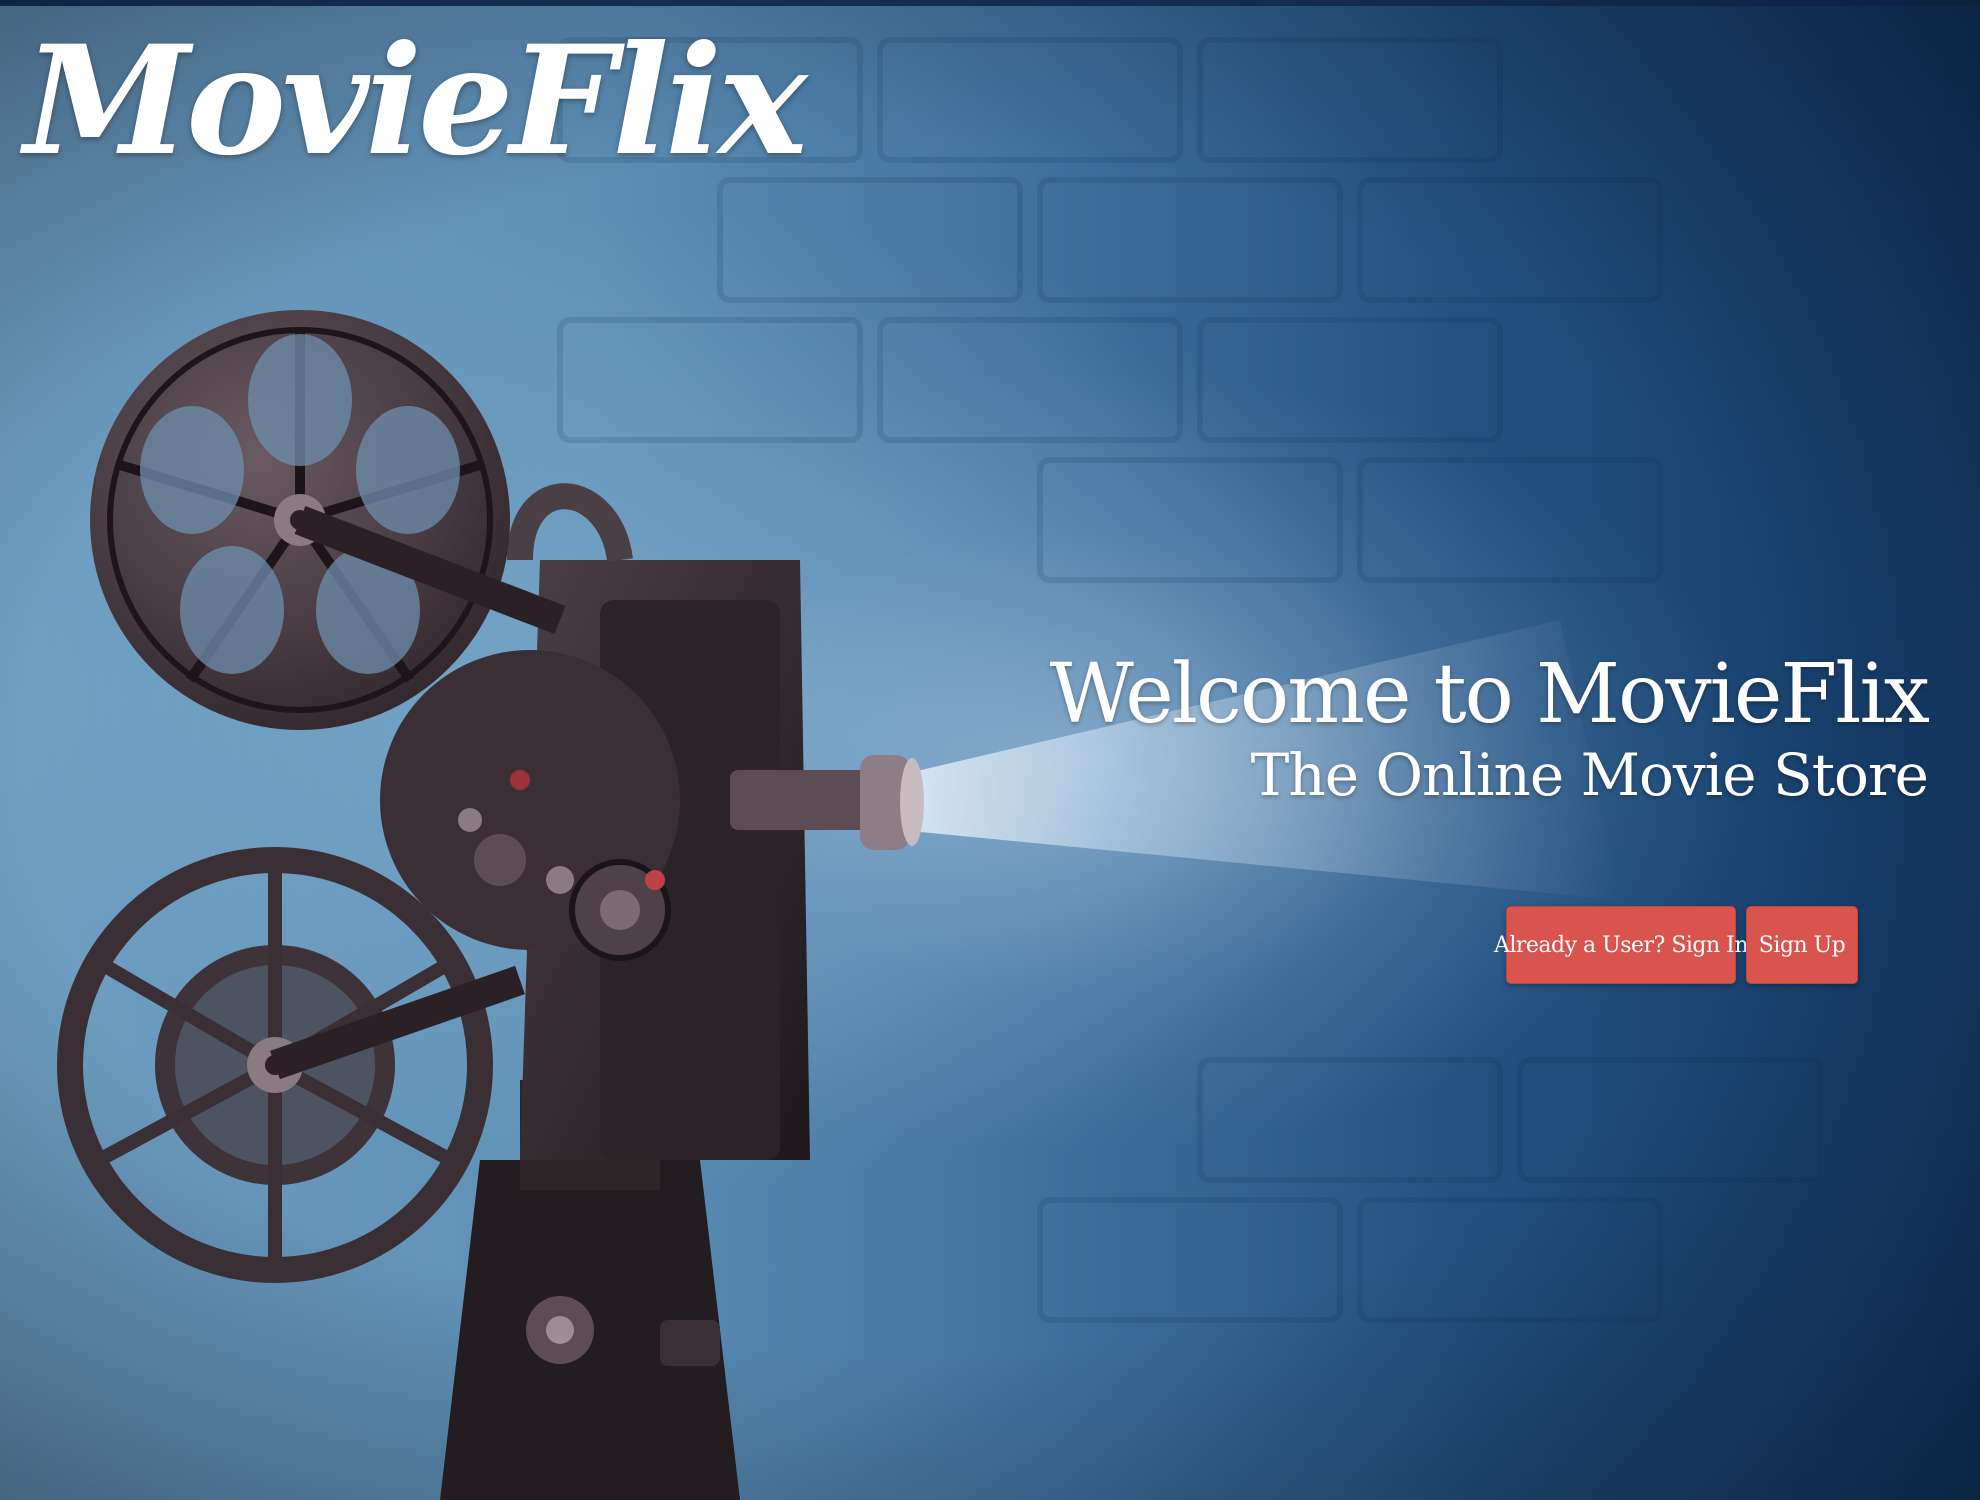  I want to click on hero-subtitle: The Online Movie Store, so click(1589, 775).